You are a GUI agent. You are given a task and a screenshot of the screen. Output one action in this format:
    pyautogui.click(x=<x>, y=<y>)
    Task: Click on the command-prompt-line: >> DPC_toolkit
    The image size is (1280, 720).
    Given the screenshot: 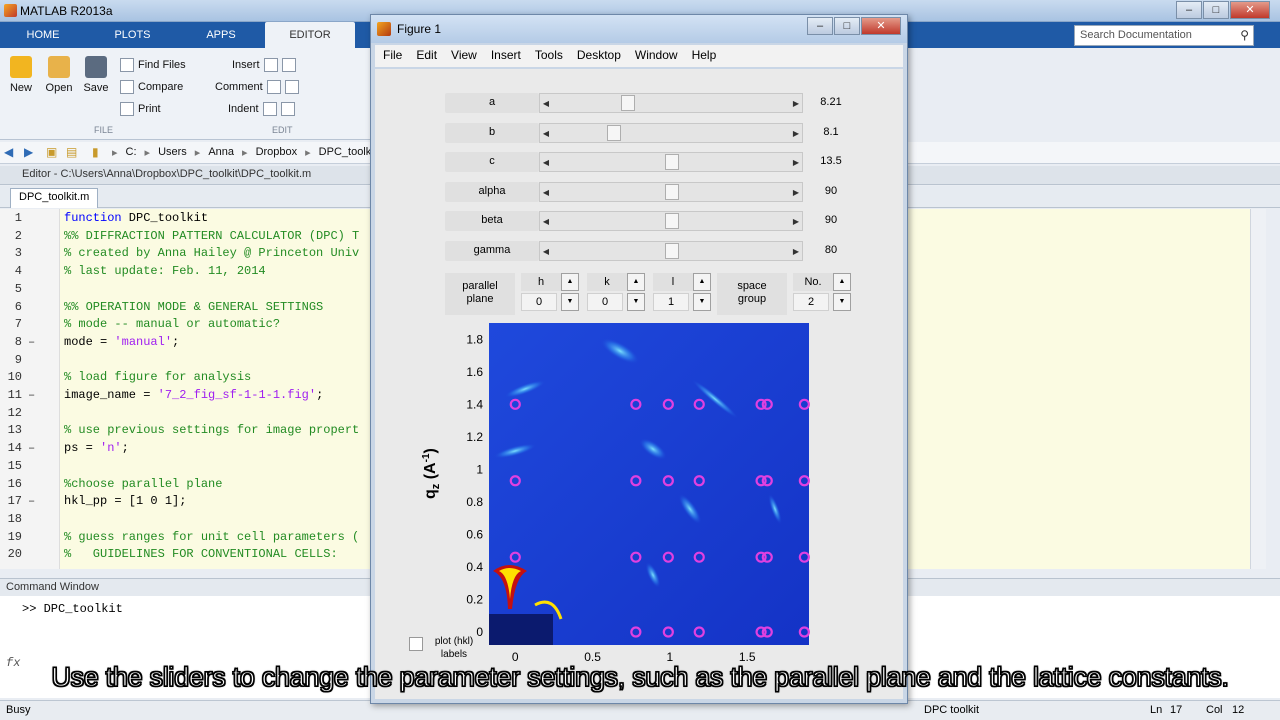 What is the action you would take?
    pyautogui.click(x=72, y=609)
    